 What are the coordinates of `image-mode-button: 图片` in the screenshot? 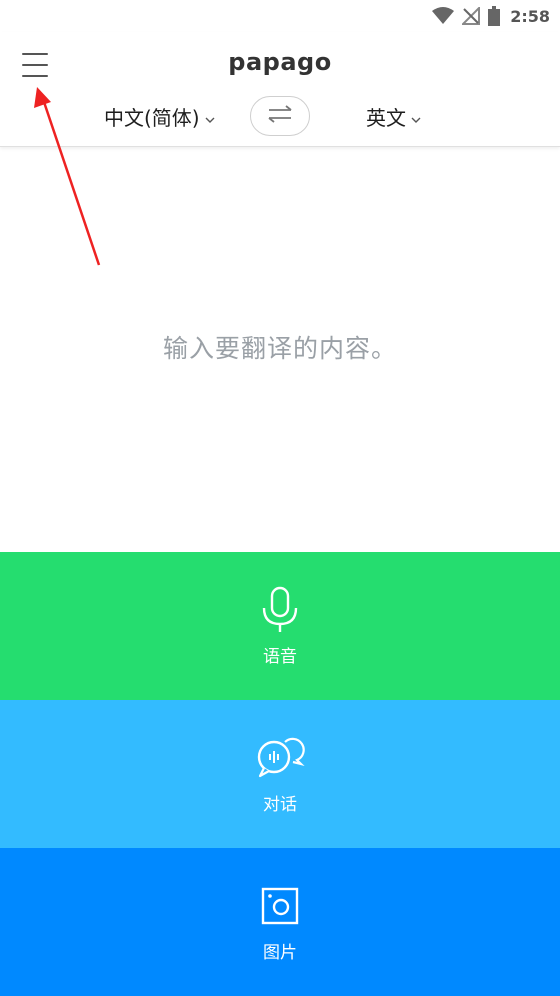 It's located at (280, 922).